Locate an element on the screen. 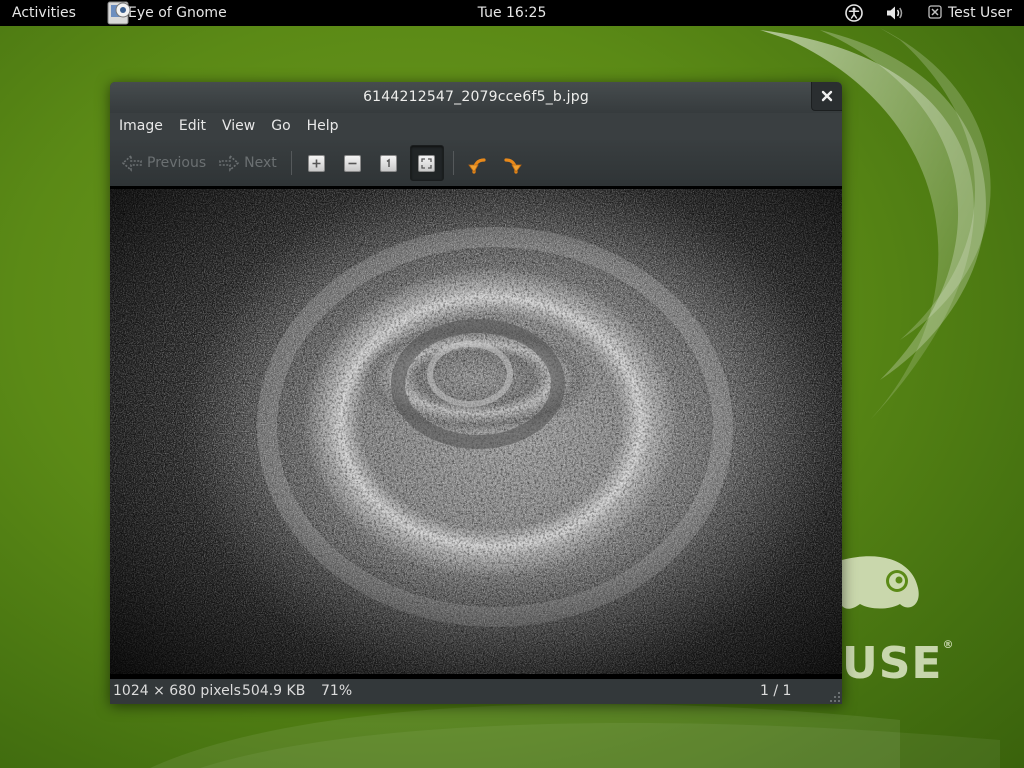 Image resolution: width=1024 pixels, height=768 pixels. rotate-right-button is located at coordinates (513, 163).